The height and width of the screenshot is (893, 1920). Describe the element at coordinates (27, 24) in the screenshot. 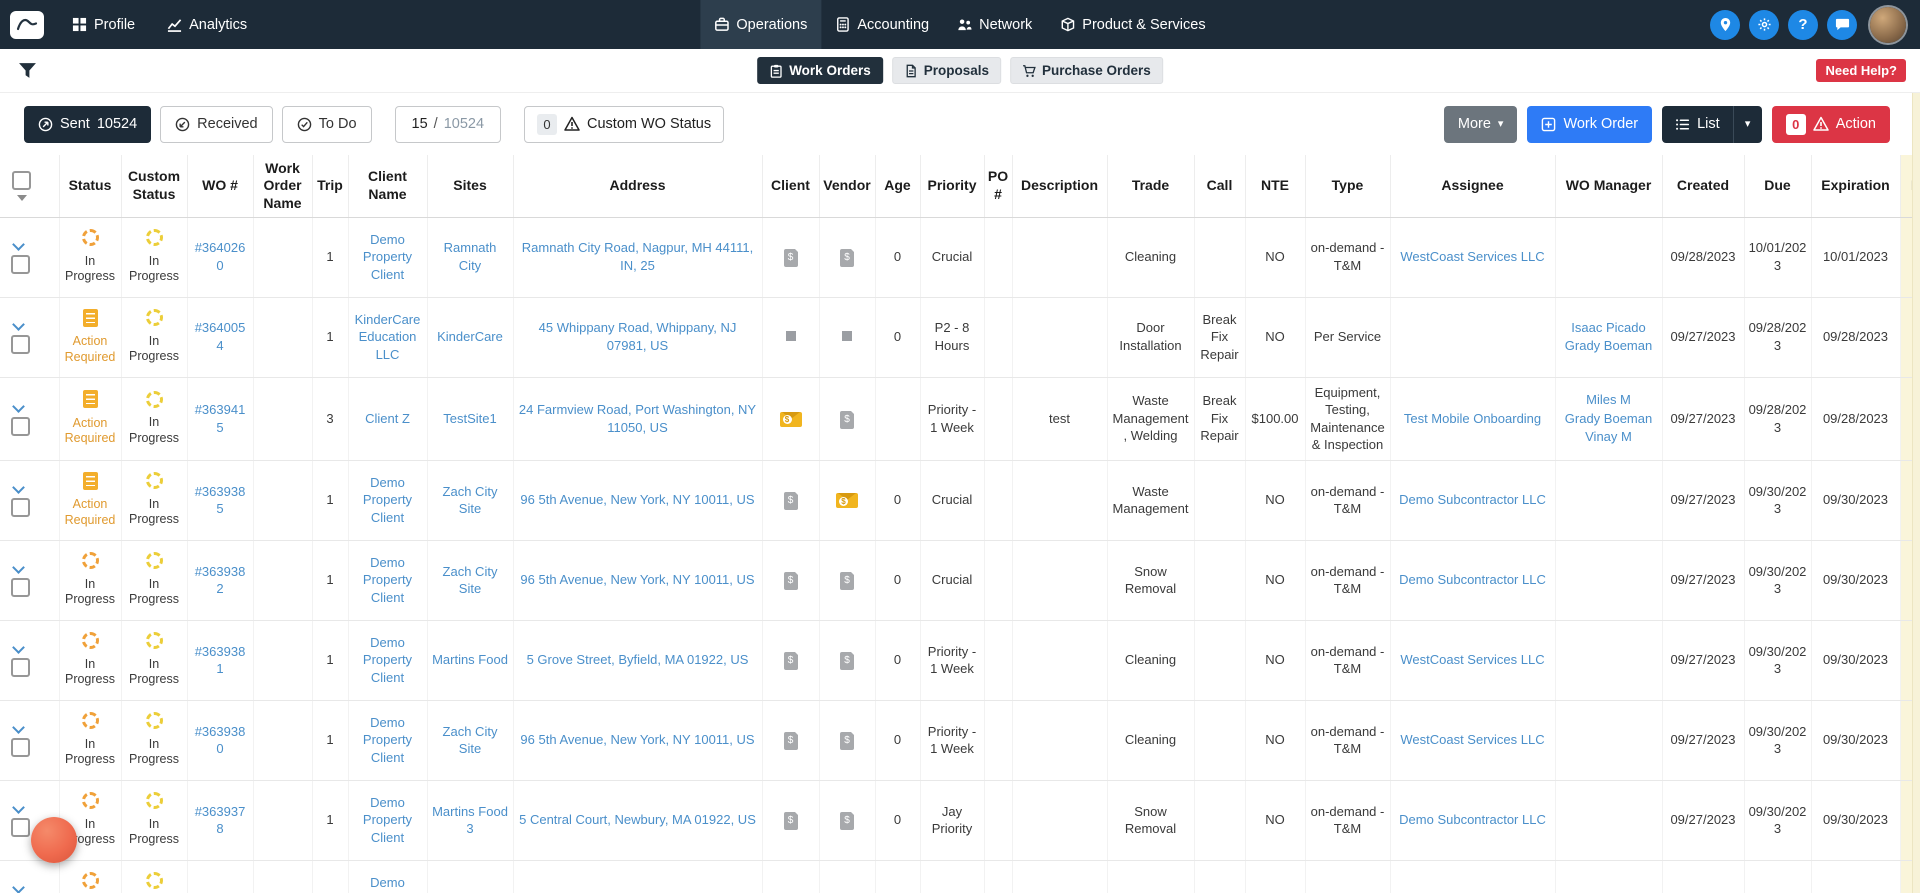

I see `app-logo` at that location.